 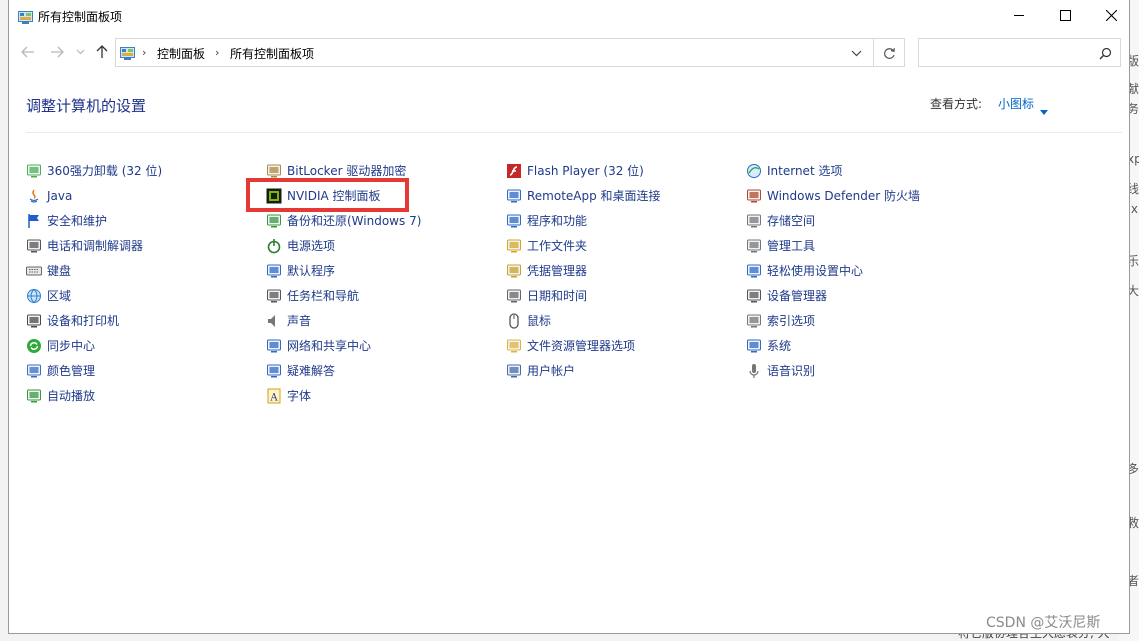 What do you see at coordinates (861, 245) in the screenshot?
I see `control-panel-item: 管理工具` at bounding box center [861, 245].